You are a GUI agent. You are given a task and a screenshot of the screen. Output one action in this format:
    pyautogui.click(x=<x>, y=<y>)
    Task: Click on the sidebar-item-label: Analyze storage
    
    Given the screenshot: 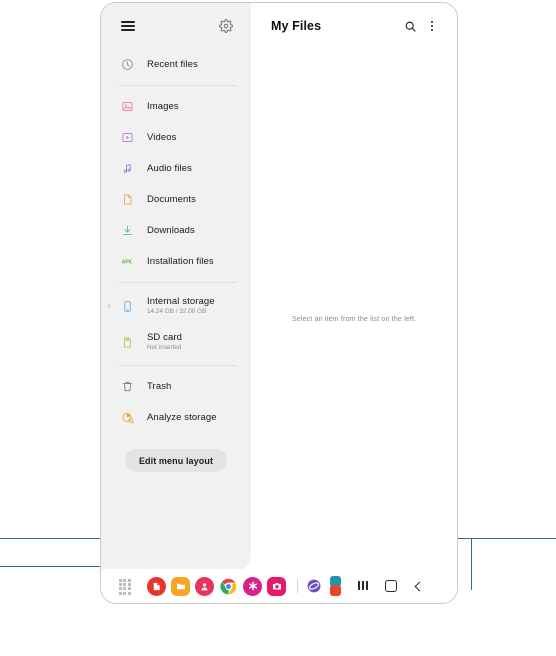 What is the action you would take?
    pyautogui.click(x=182, y=417)
    